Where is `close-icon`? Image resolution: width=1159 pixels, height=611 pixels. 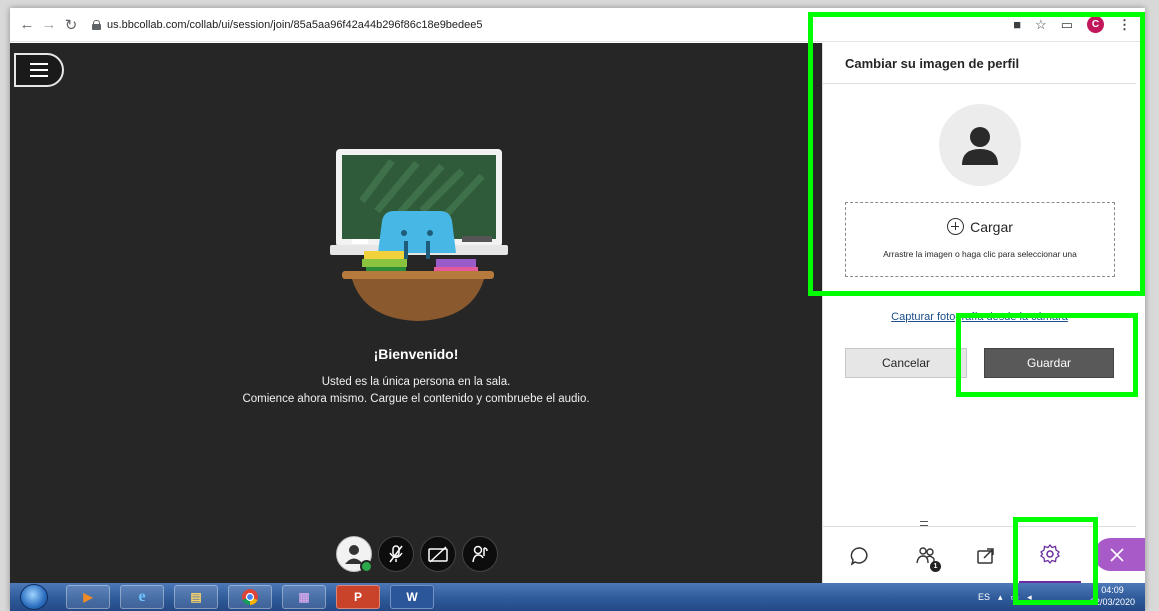 close-icon is located at coordinates (1117, 554).